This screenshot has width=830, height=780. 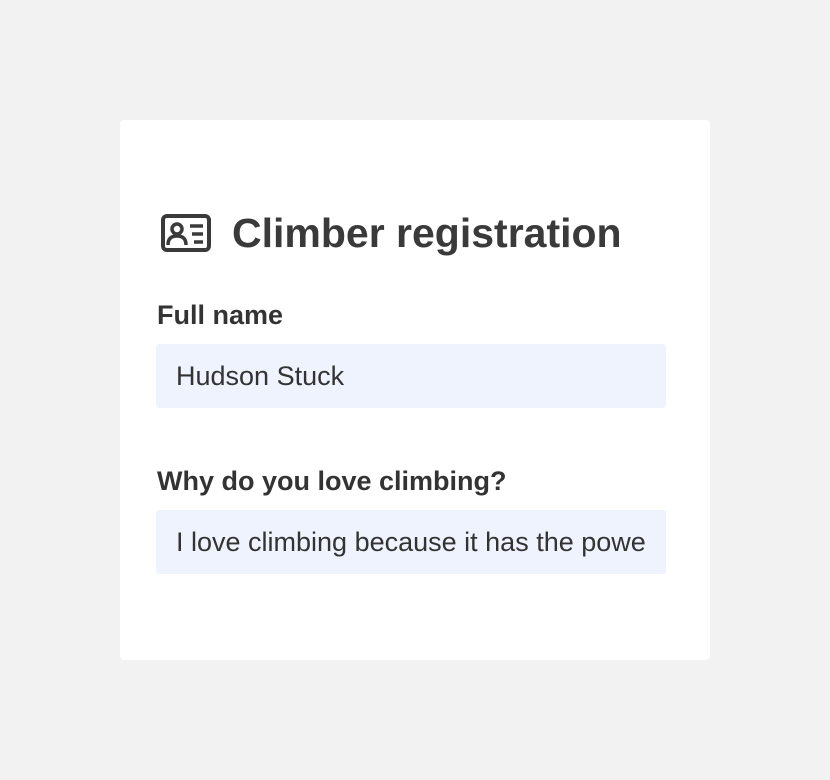 What do you see at coordinates (186, 233) in the screenshot?
I see `id-card-icon` at bounding box center [186, 233].